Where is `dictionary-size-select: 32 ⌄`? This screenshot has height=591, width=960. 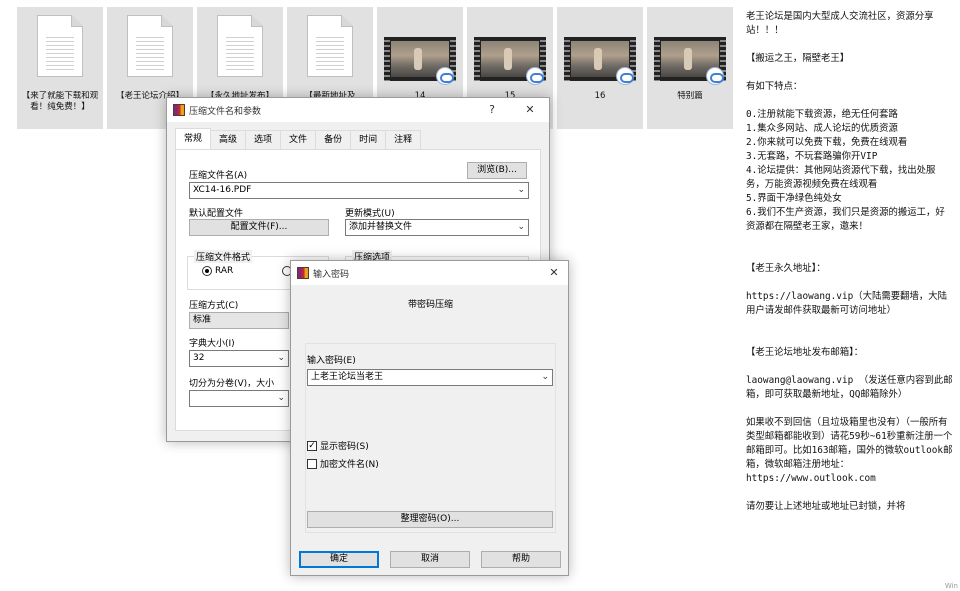
dictionary-size-select: 32 ⌄ is located at coordinates (239, 358).